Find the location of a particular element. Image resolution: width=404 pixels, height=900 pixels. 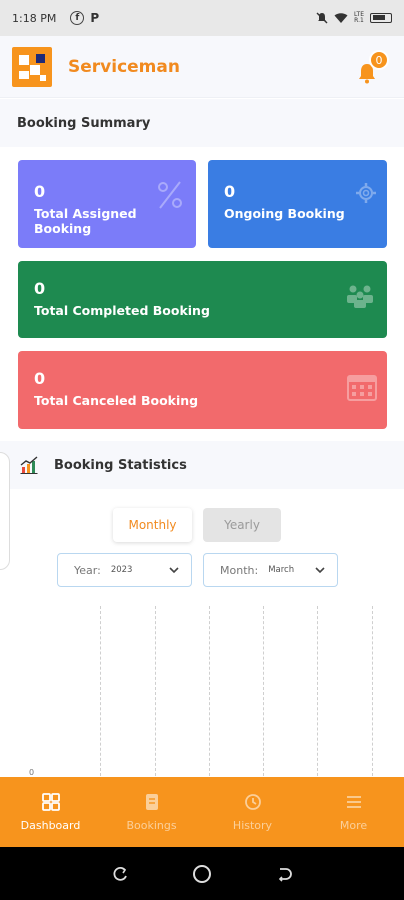

wifi-icon is located at coordinates (341, 18).